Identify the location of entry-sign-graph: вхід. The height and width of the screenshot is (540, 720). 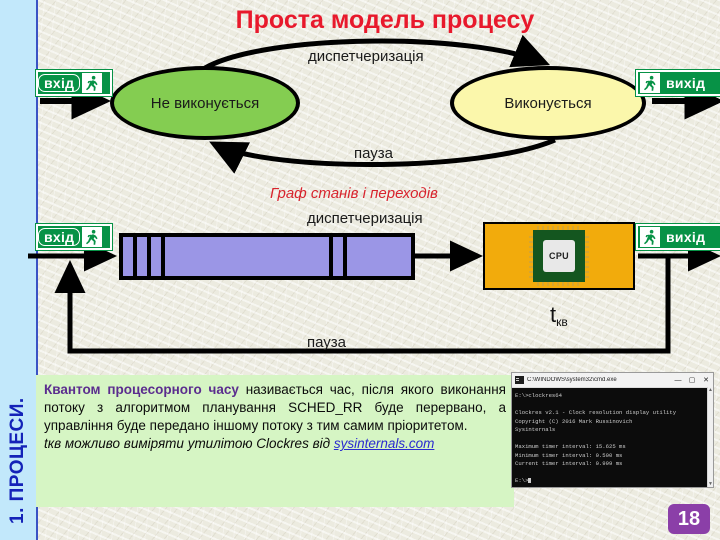
(74, 83).